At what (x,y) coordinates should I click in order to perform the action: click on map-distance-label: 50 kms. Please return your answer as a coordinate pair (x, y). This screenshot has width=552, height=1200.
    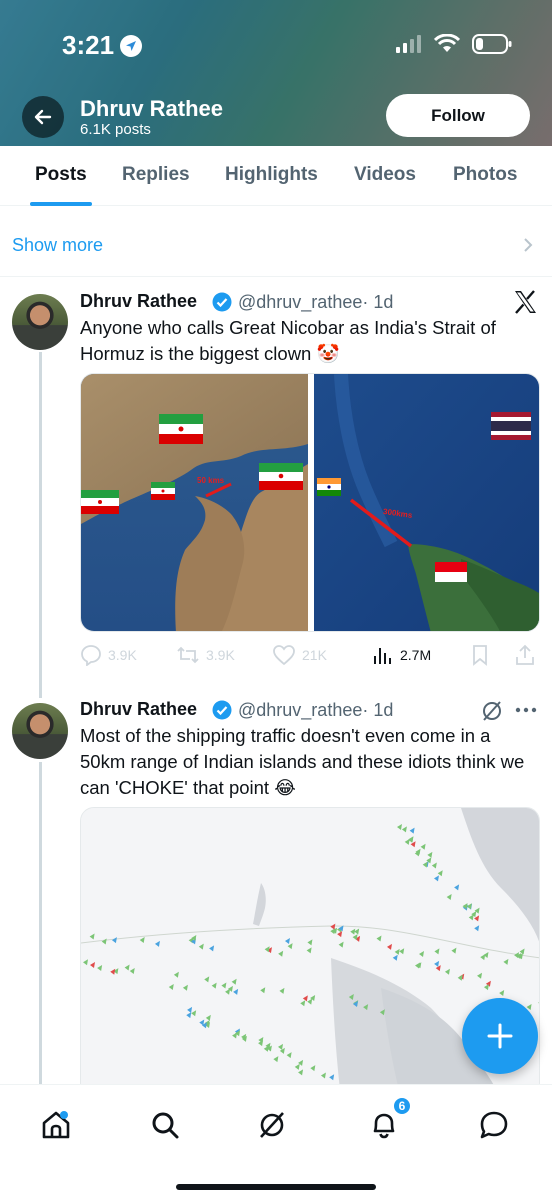
    Looking at the image, I should click on (211, 480).